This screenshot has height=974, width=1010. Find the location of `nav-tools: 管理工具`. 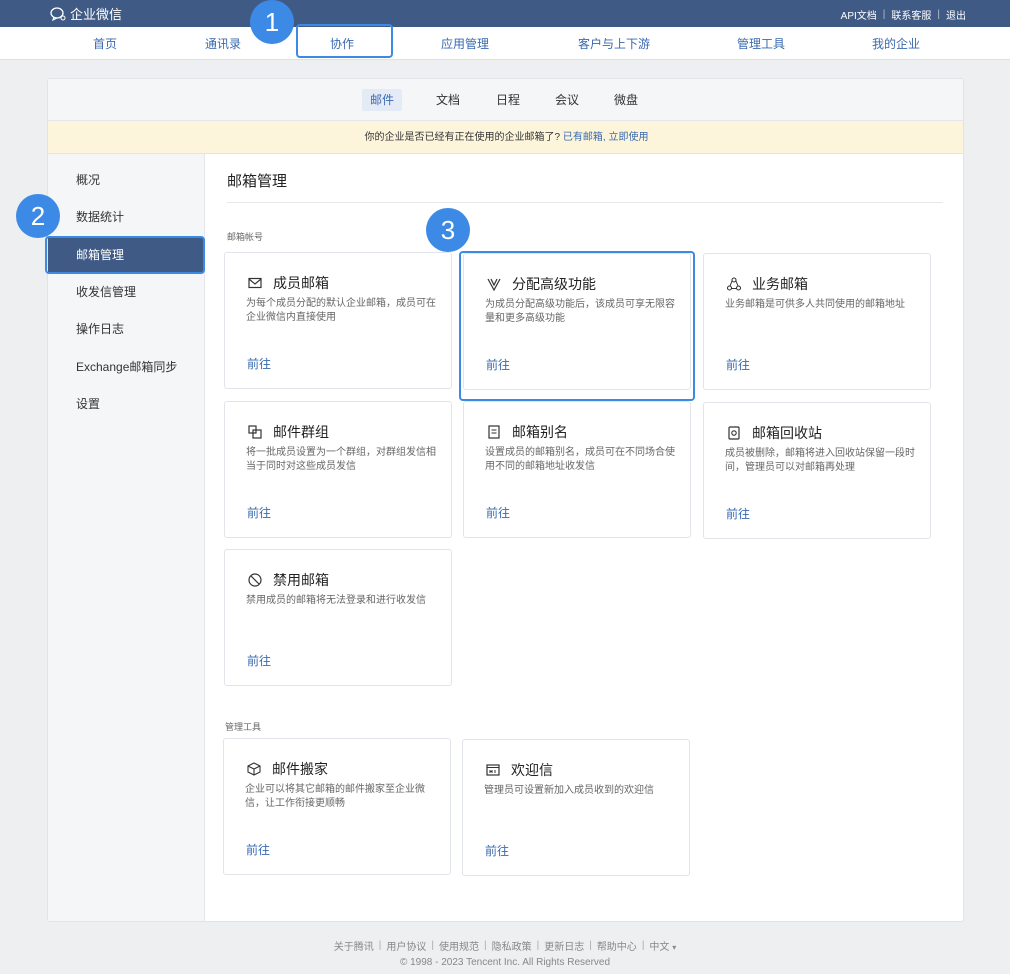

nav-tools: 管理工具 is located at coordinates (761, 43).